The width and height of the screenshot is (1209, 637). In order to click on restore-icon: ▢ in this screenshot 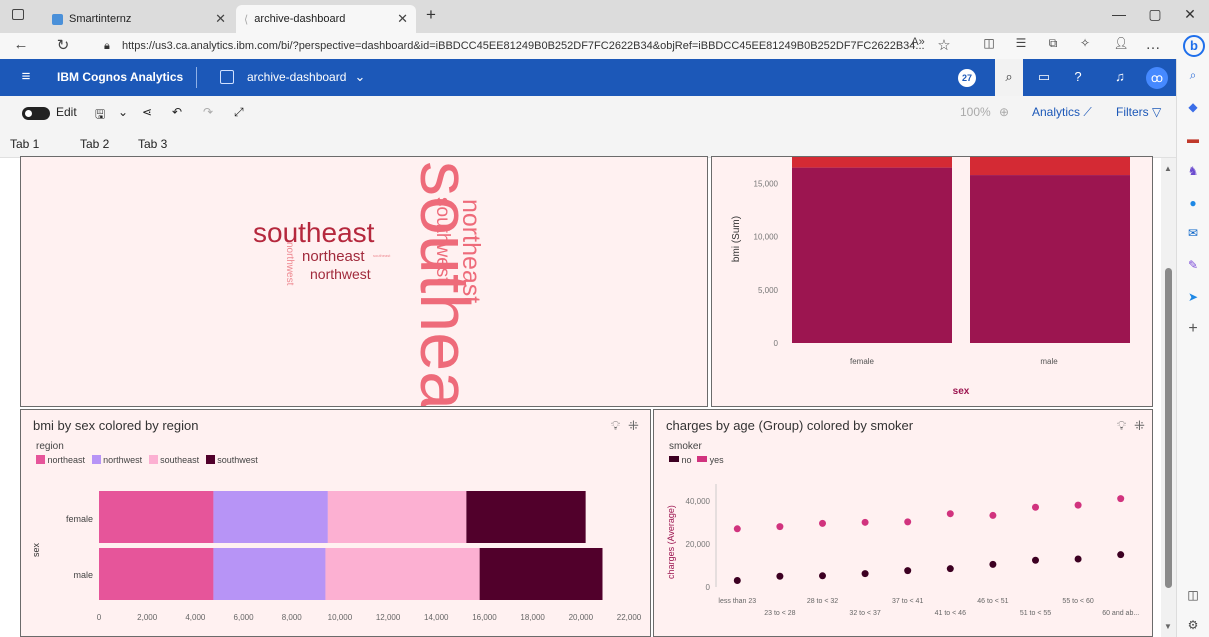, I will do `click(1155, 14)`.